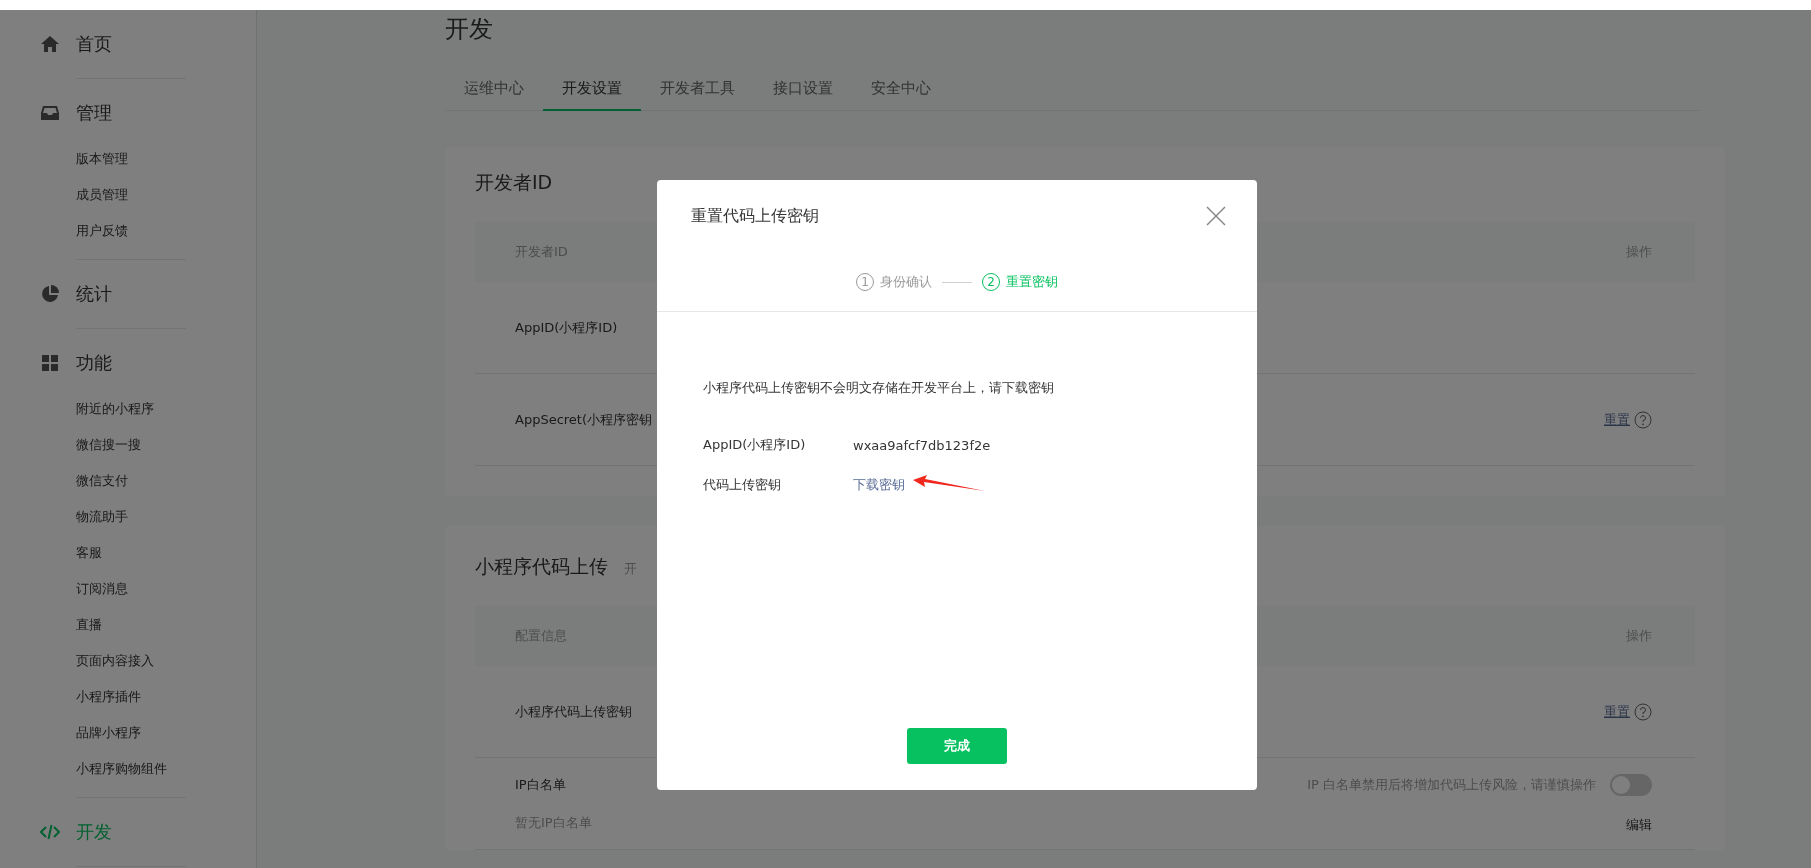  I want to click on field-value: wxaa9afcf7db123f2e, so click(922, 445).